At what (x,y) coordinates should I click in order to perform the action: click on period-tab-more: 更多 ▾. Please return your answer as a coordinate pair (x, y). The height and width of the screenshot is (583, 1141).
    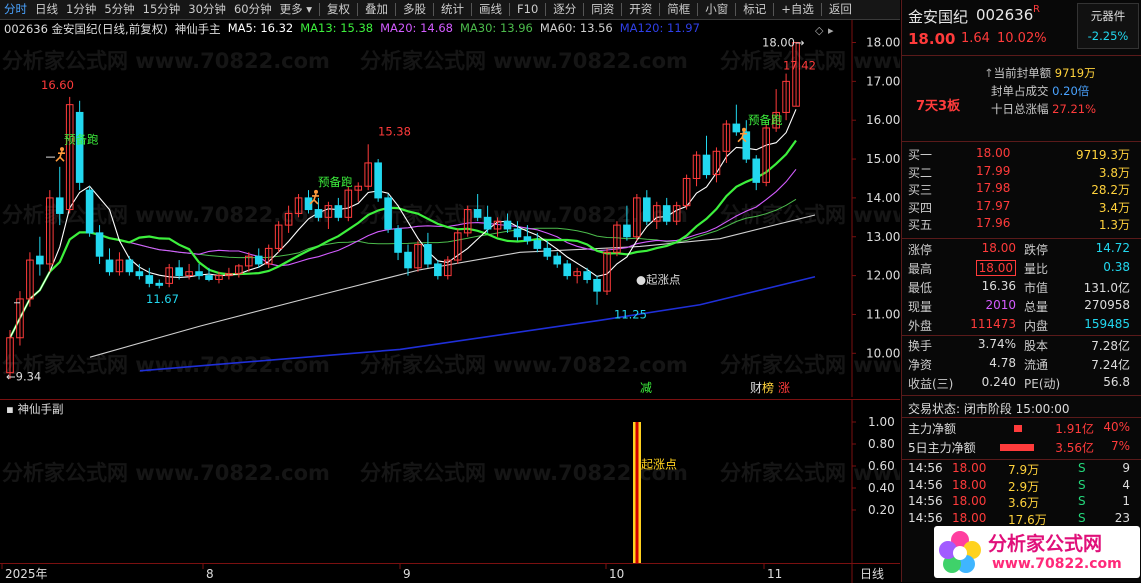
    Looking at the image, I should click on (296, 9).